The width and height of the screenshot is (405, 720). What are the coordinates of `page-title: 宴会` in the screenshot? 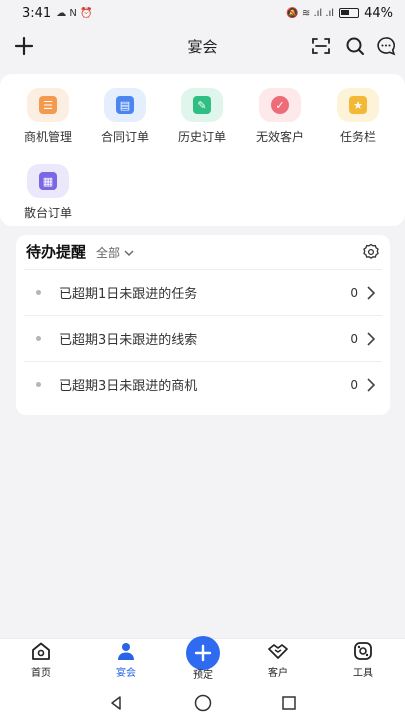 It's located at (202, 46).